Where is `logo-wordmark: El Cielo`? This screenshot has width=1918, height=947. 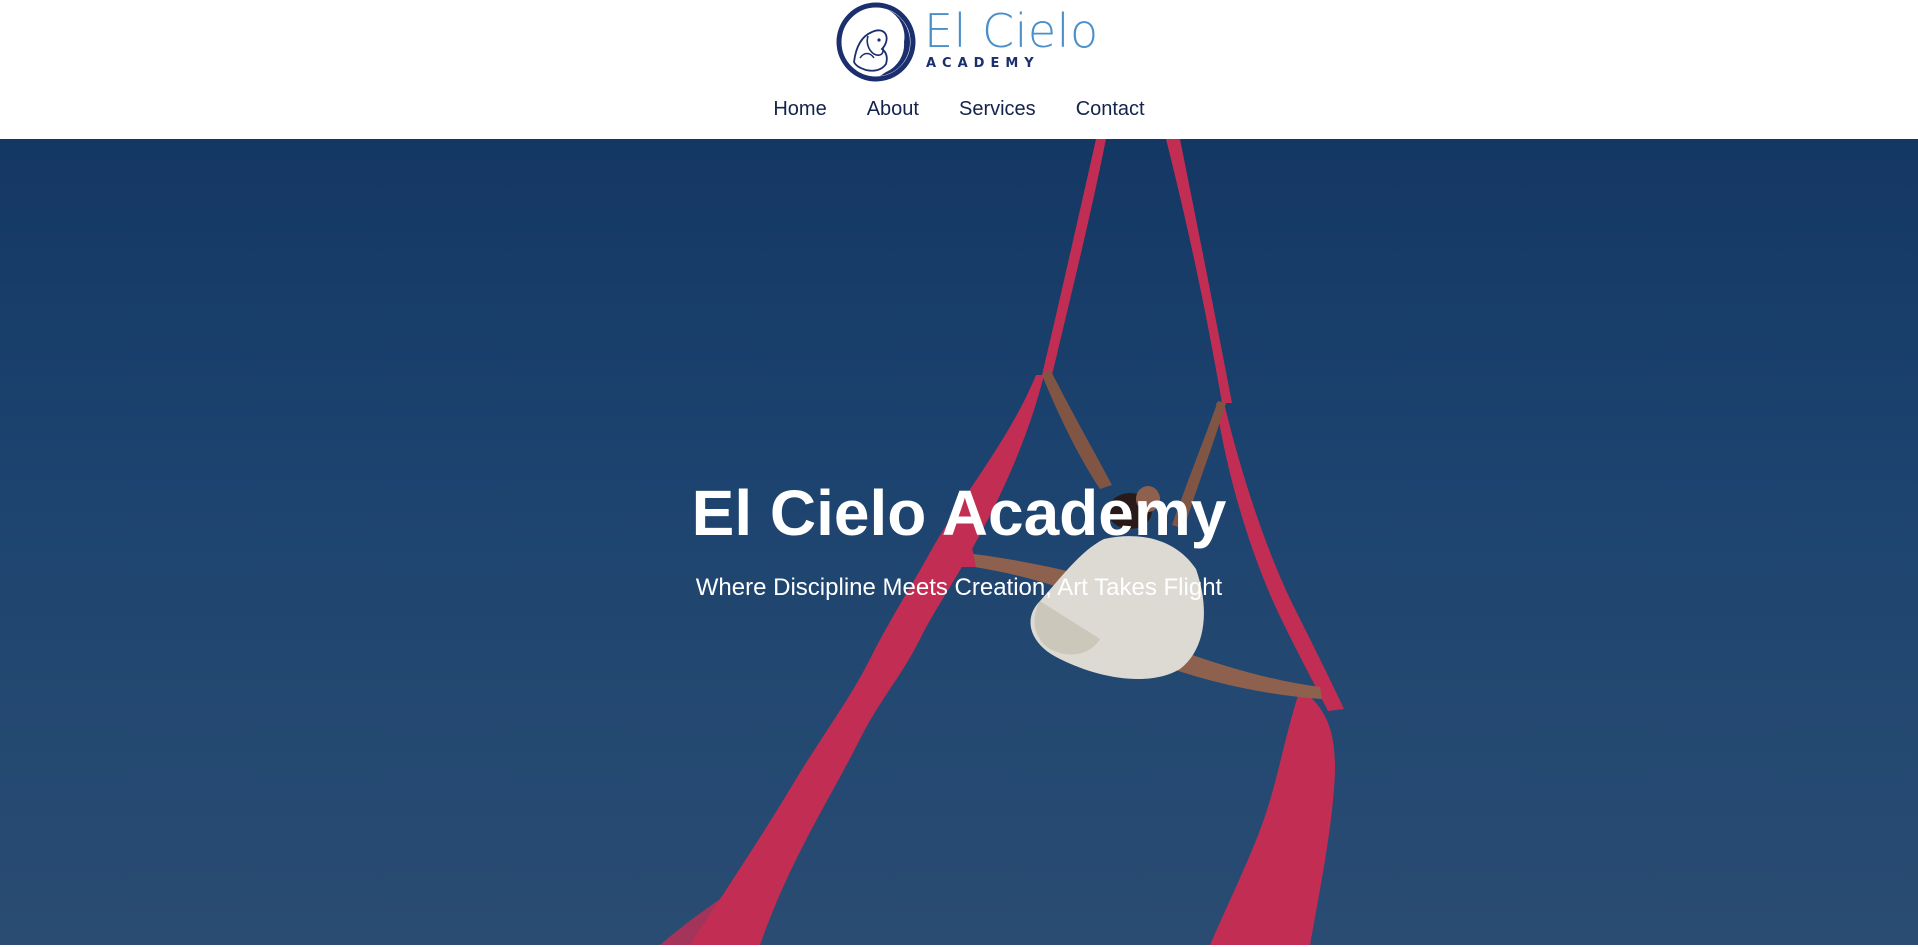
logo-wordmark: El Cielo is located at coordinates (1011, 31).